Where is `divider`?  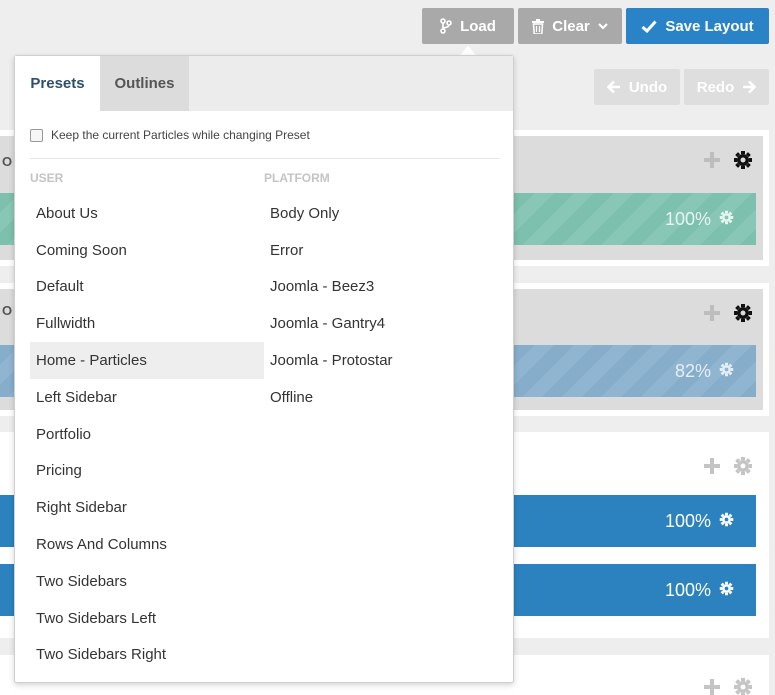 divider is located at coordinates (265, 158).